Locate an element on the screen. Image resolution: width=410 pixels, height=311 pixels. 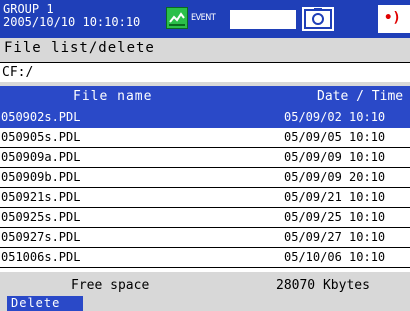
alarm-icon: •) is located at coordinates (394, 19).